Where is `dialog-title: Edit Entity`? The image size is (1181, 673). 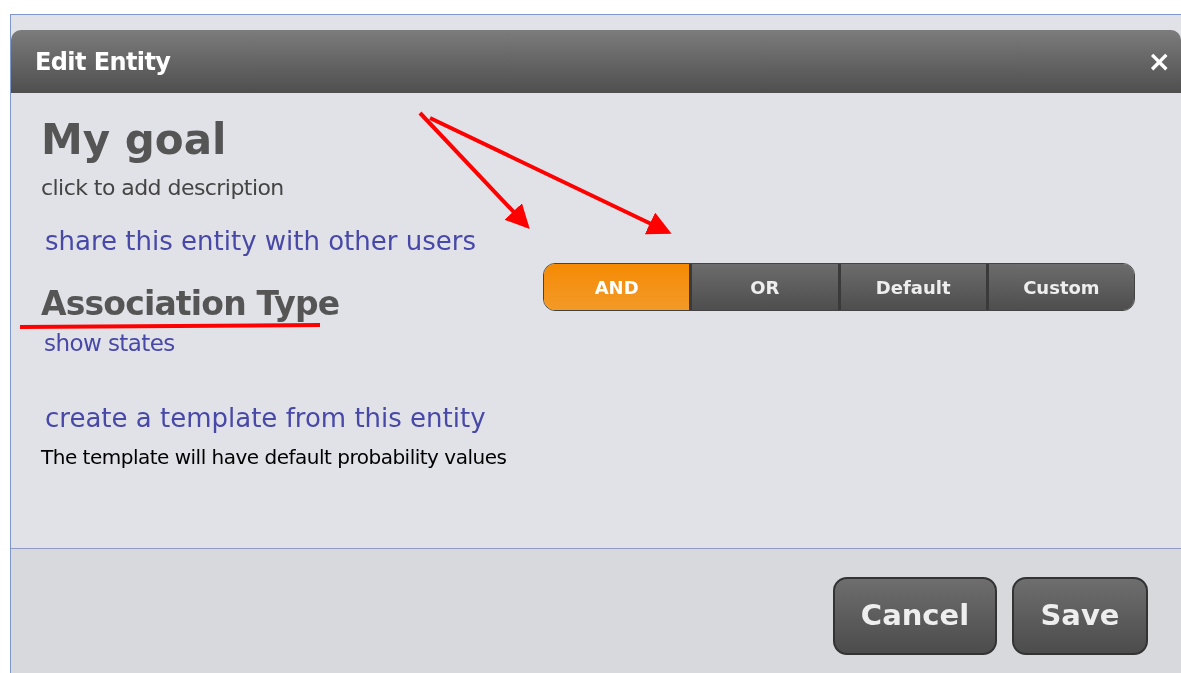 dialog-title: Edit Entity is located at coordinates (103, 62).